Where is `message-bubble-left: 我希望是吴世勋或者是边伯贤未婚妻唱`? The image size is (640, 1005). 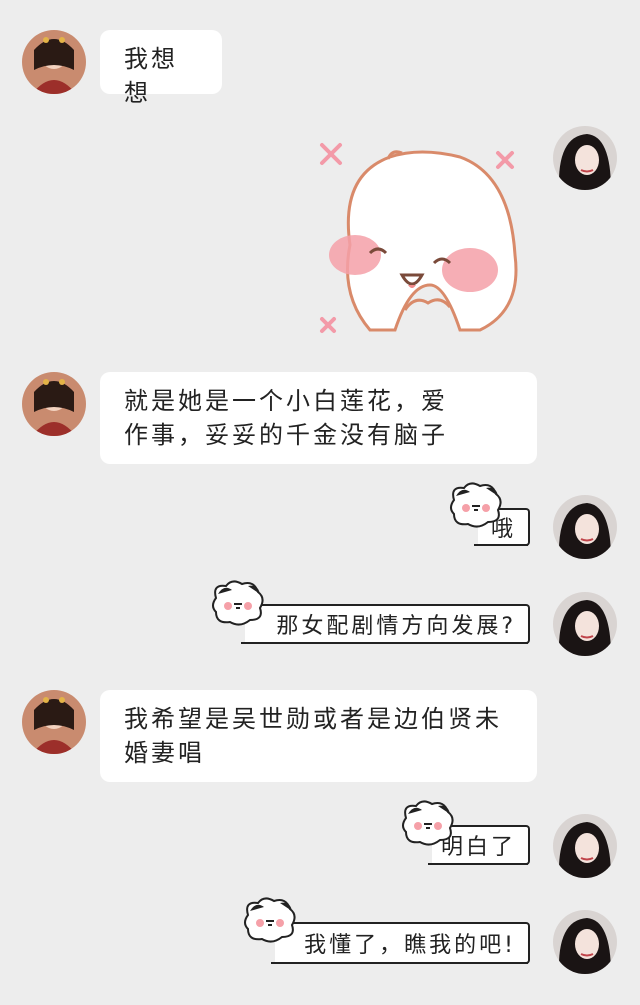 message-bubble-left: 我希望是吴世勋或者是边伯贤未婚妻唱 is located at coordinates (318, 736).